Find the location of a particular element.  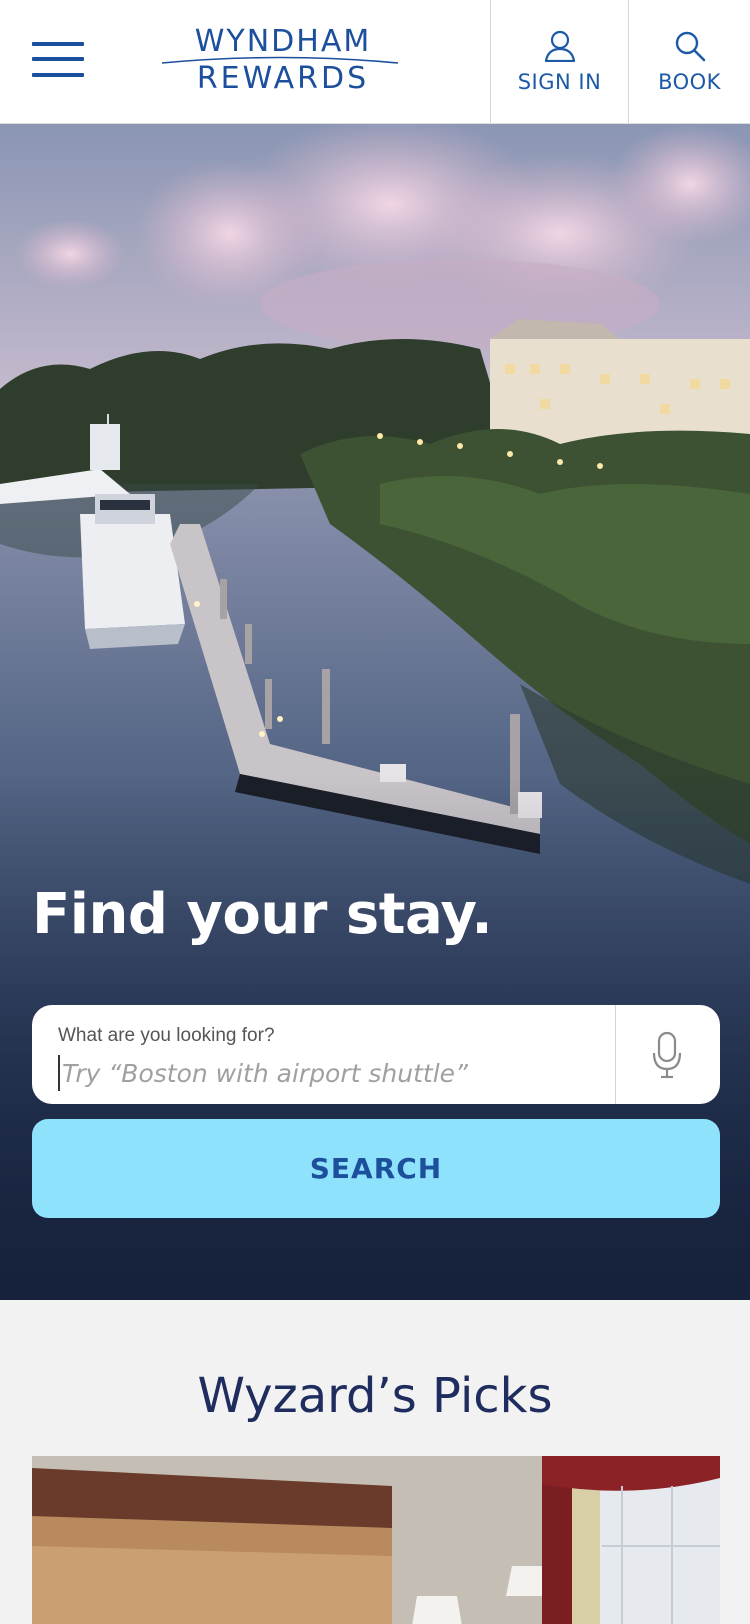

voice-search-button is located at coordinates (668, 1054).